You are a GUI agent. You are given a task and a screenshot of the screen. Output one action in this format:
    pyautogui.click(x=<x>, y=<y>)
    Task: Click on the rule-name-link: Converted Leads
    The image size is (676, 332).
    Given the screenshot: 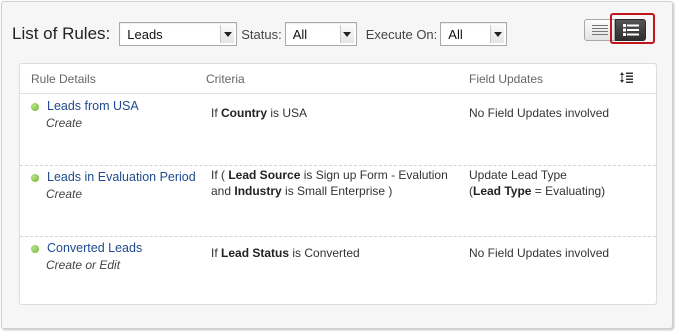 What is the action you would take?
    pyautogui.click(x=94, y=248)
    